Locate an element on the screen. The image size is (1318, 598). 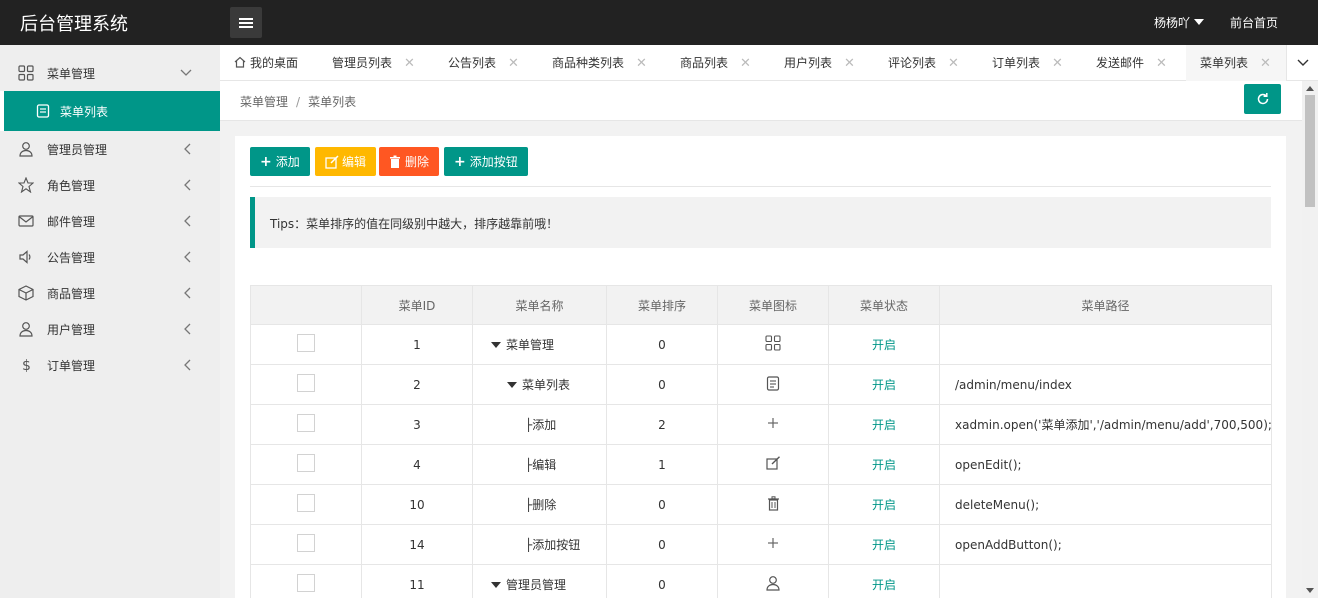
add-button: + 添加 is located at coordinates (280, 161).